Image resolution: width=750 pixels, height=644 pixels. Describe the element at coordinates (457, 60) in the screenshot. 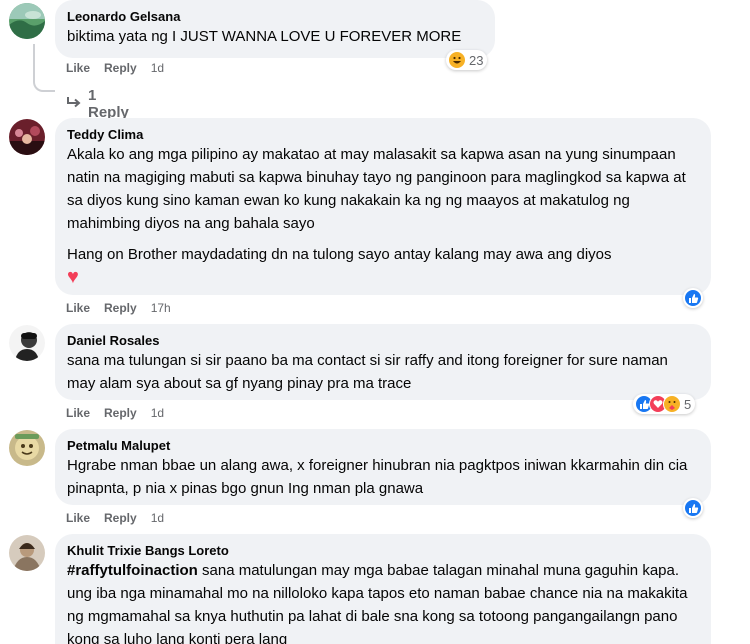

I see `haha-icon` at that location.